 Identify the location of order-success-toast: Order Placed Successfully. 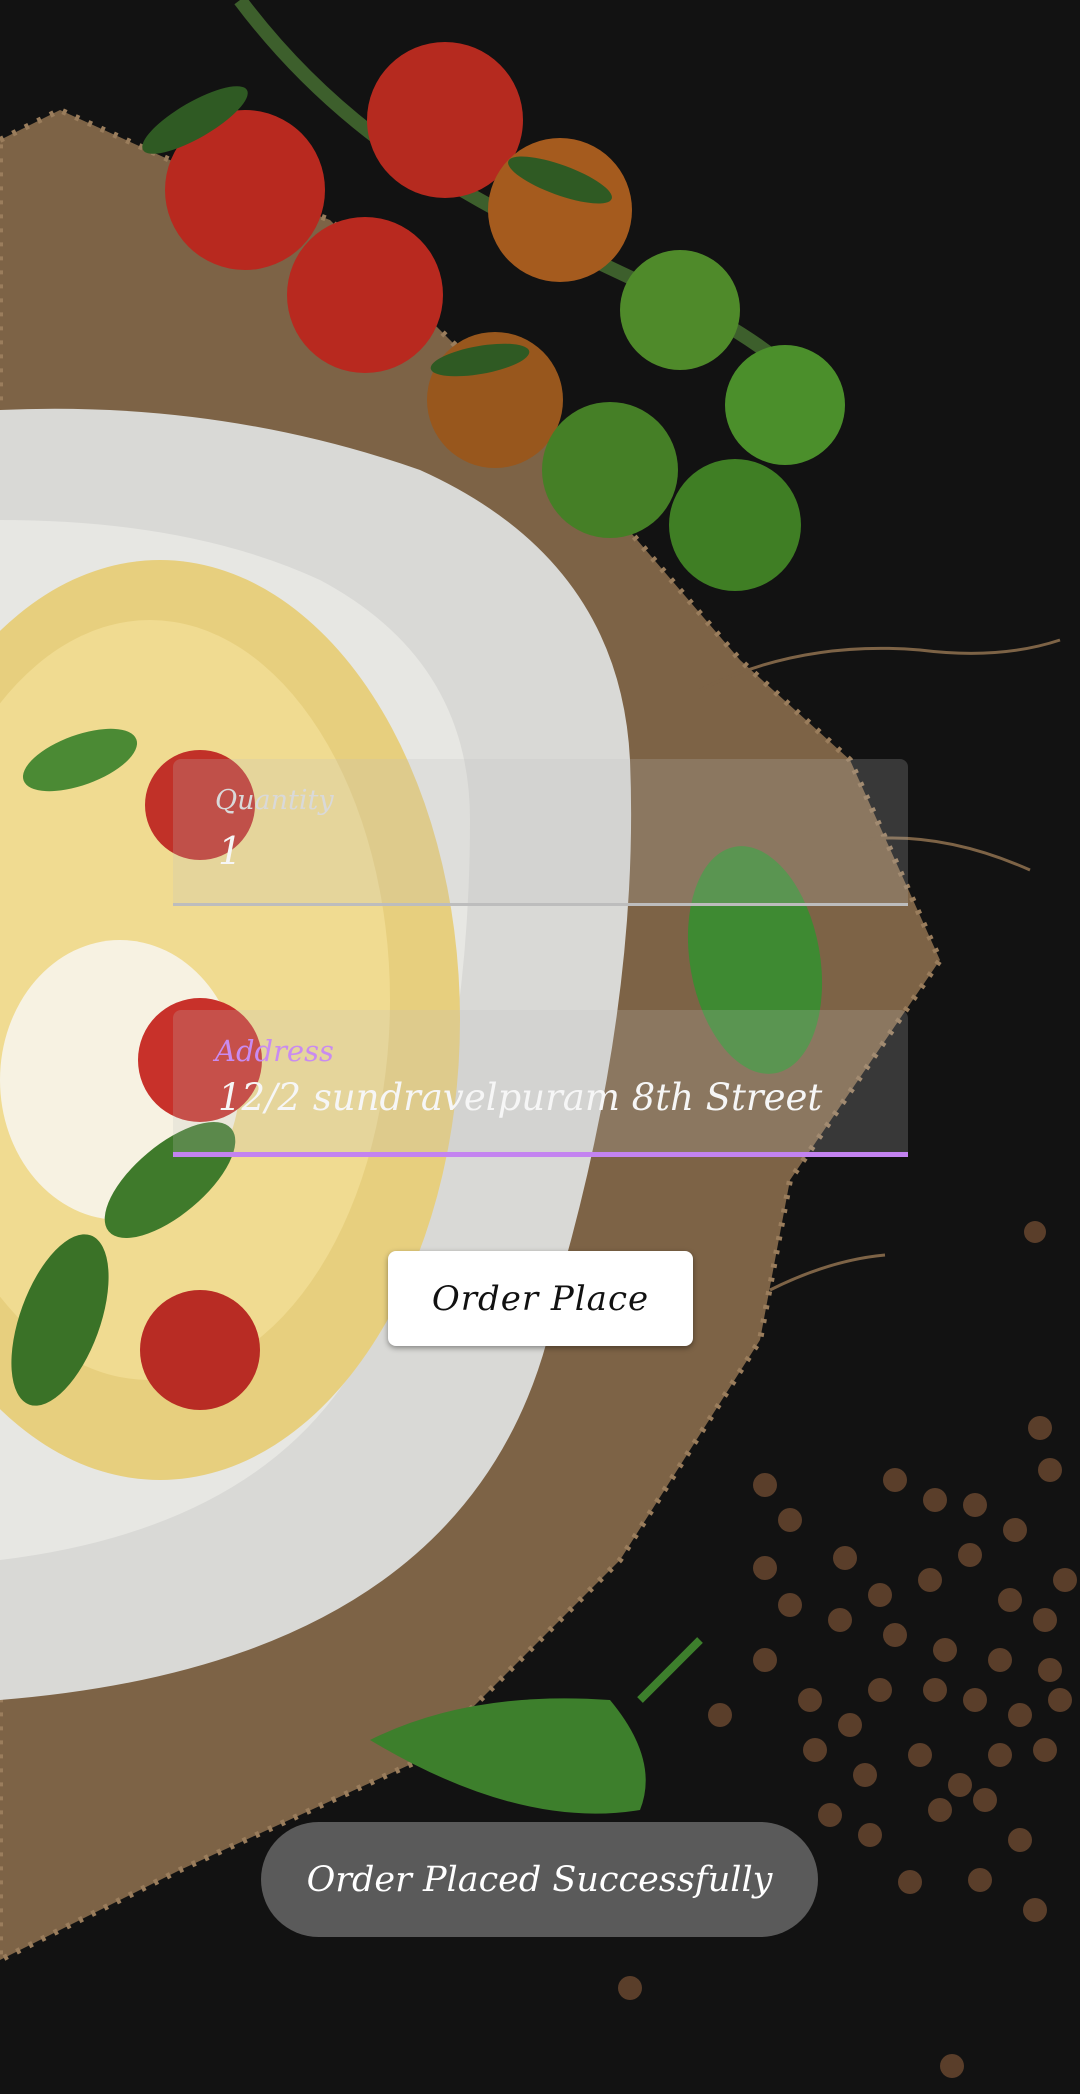
(539, 1879).